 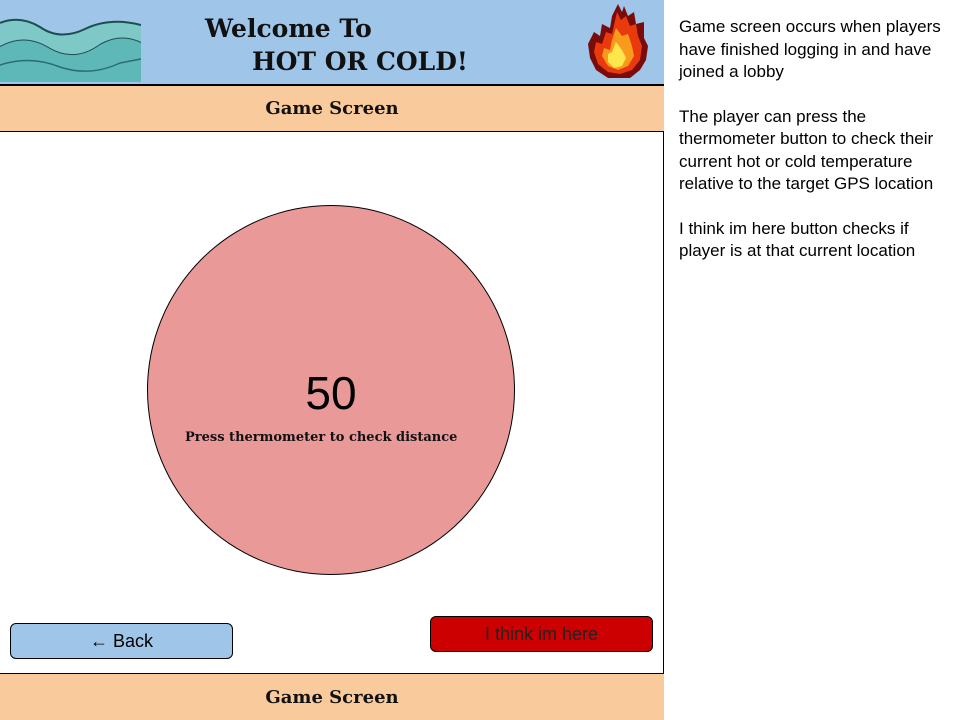 What do you see at coordinates (541, 634) in the screenshot?
I see `i-think-im-here-button: I think im here` at bounding box center [541, 634].